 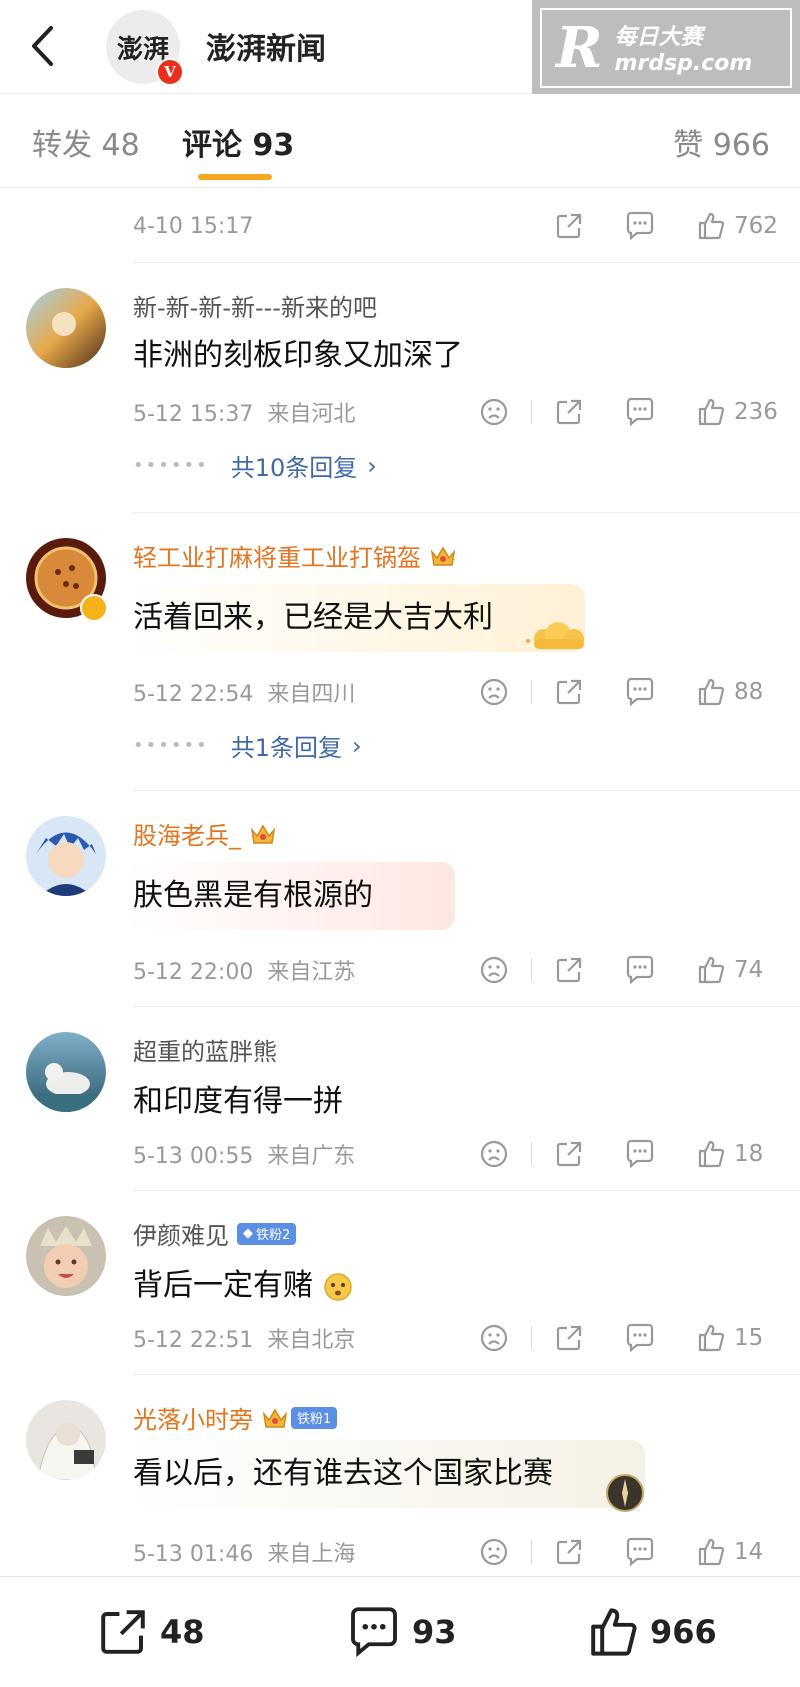 What do you see at coordinates (171, 745) in the screenshot?
I see `dots-icon: ••••••` at bounding box center [171, 745].